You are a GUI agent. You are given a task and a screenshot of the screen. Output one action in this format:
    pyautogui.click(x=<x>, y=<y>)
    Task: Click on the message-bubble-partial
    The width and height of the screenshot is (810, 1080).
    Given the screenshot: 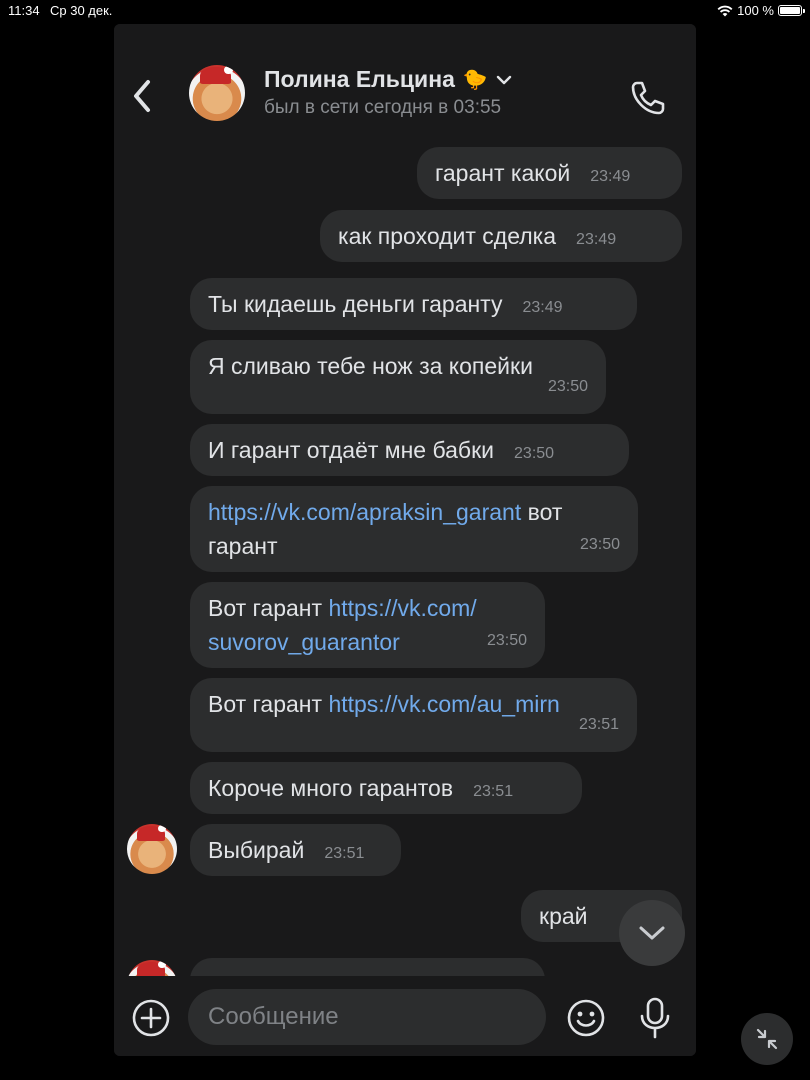 What is the action you would take?
    pyautogui.click(x=367, y=967)
    